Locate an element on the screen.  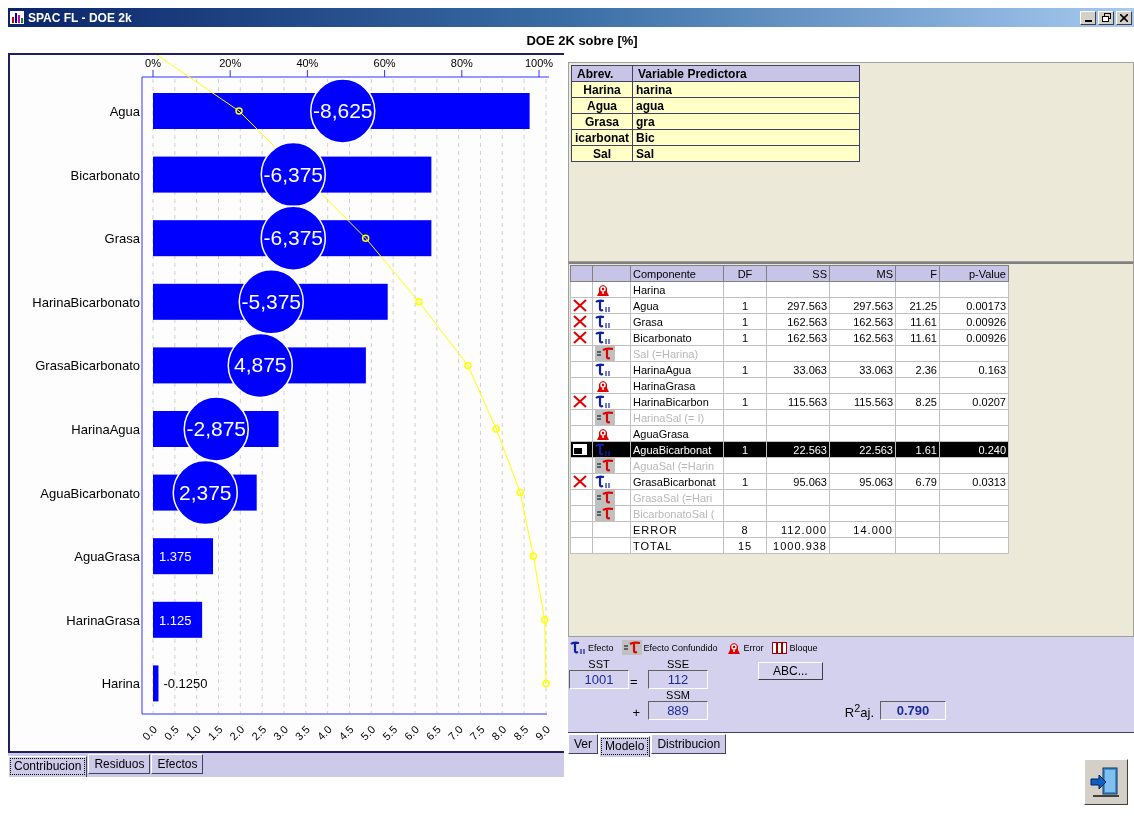
axis-label: 7.5 is located at coordinates (477, 733).